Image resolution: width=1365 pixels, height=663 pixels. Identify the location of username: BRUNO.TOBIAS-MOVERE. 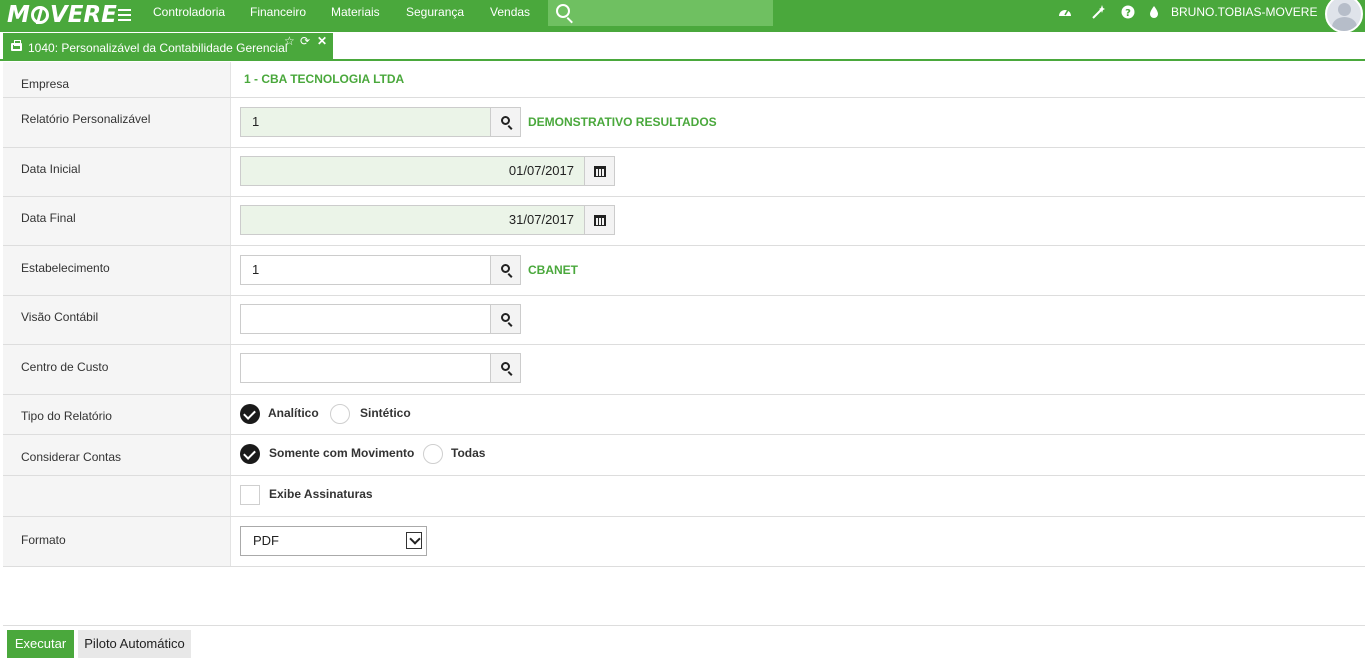
(1244, 12).